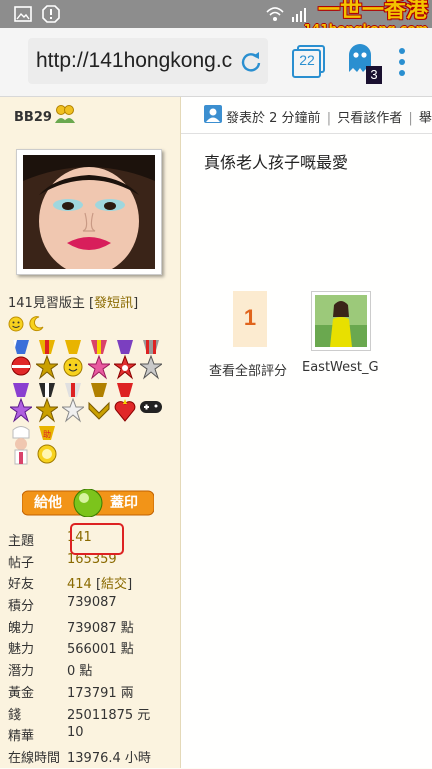 This screenshot has width=432, height=769. I want to click on rater-name-link: EastWest_G, so click(340, 367).